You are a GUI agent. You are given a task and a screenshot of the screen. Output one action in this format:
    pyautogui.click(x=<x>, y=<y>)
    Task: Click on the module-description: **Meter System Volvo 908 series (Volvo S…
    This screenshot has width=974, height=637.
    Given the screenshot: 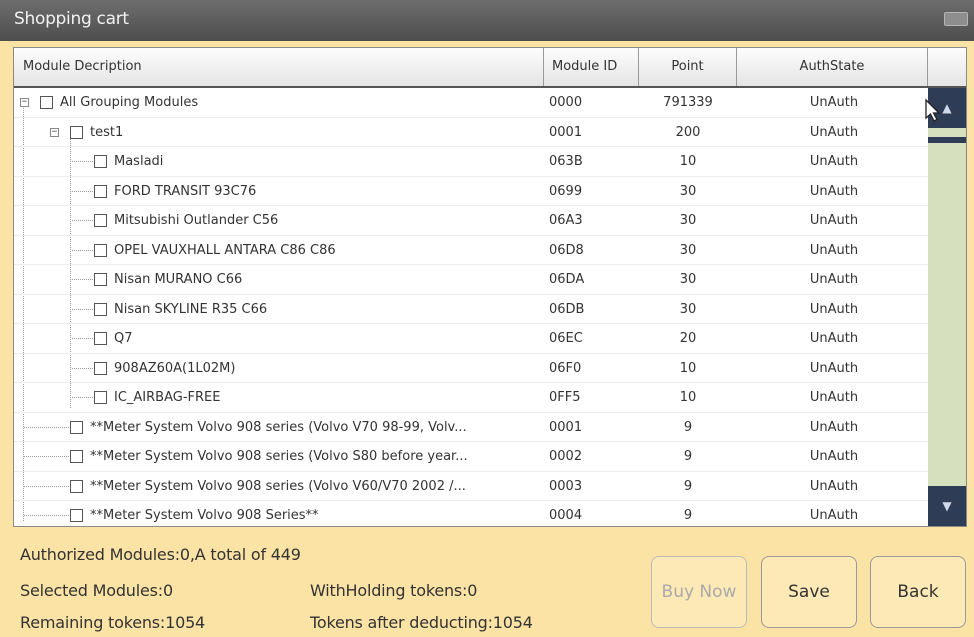 What is the action you would take?
    pyautogui.click(x=279, y=456)
    